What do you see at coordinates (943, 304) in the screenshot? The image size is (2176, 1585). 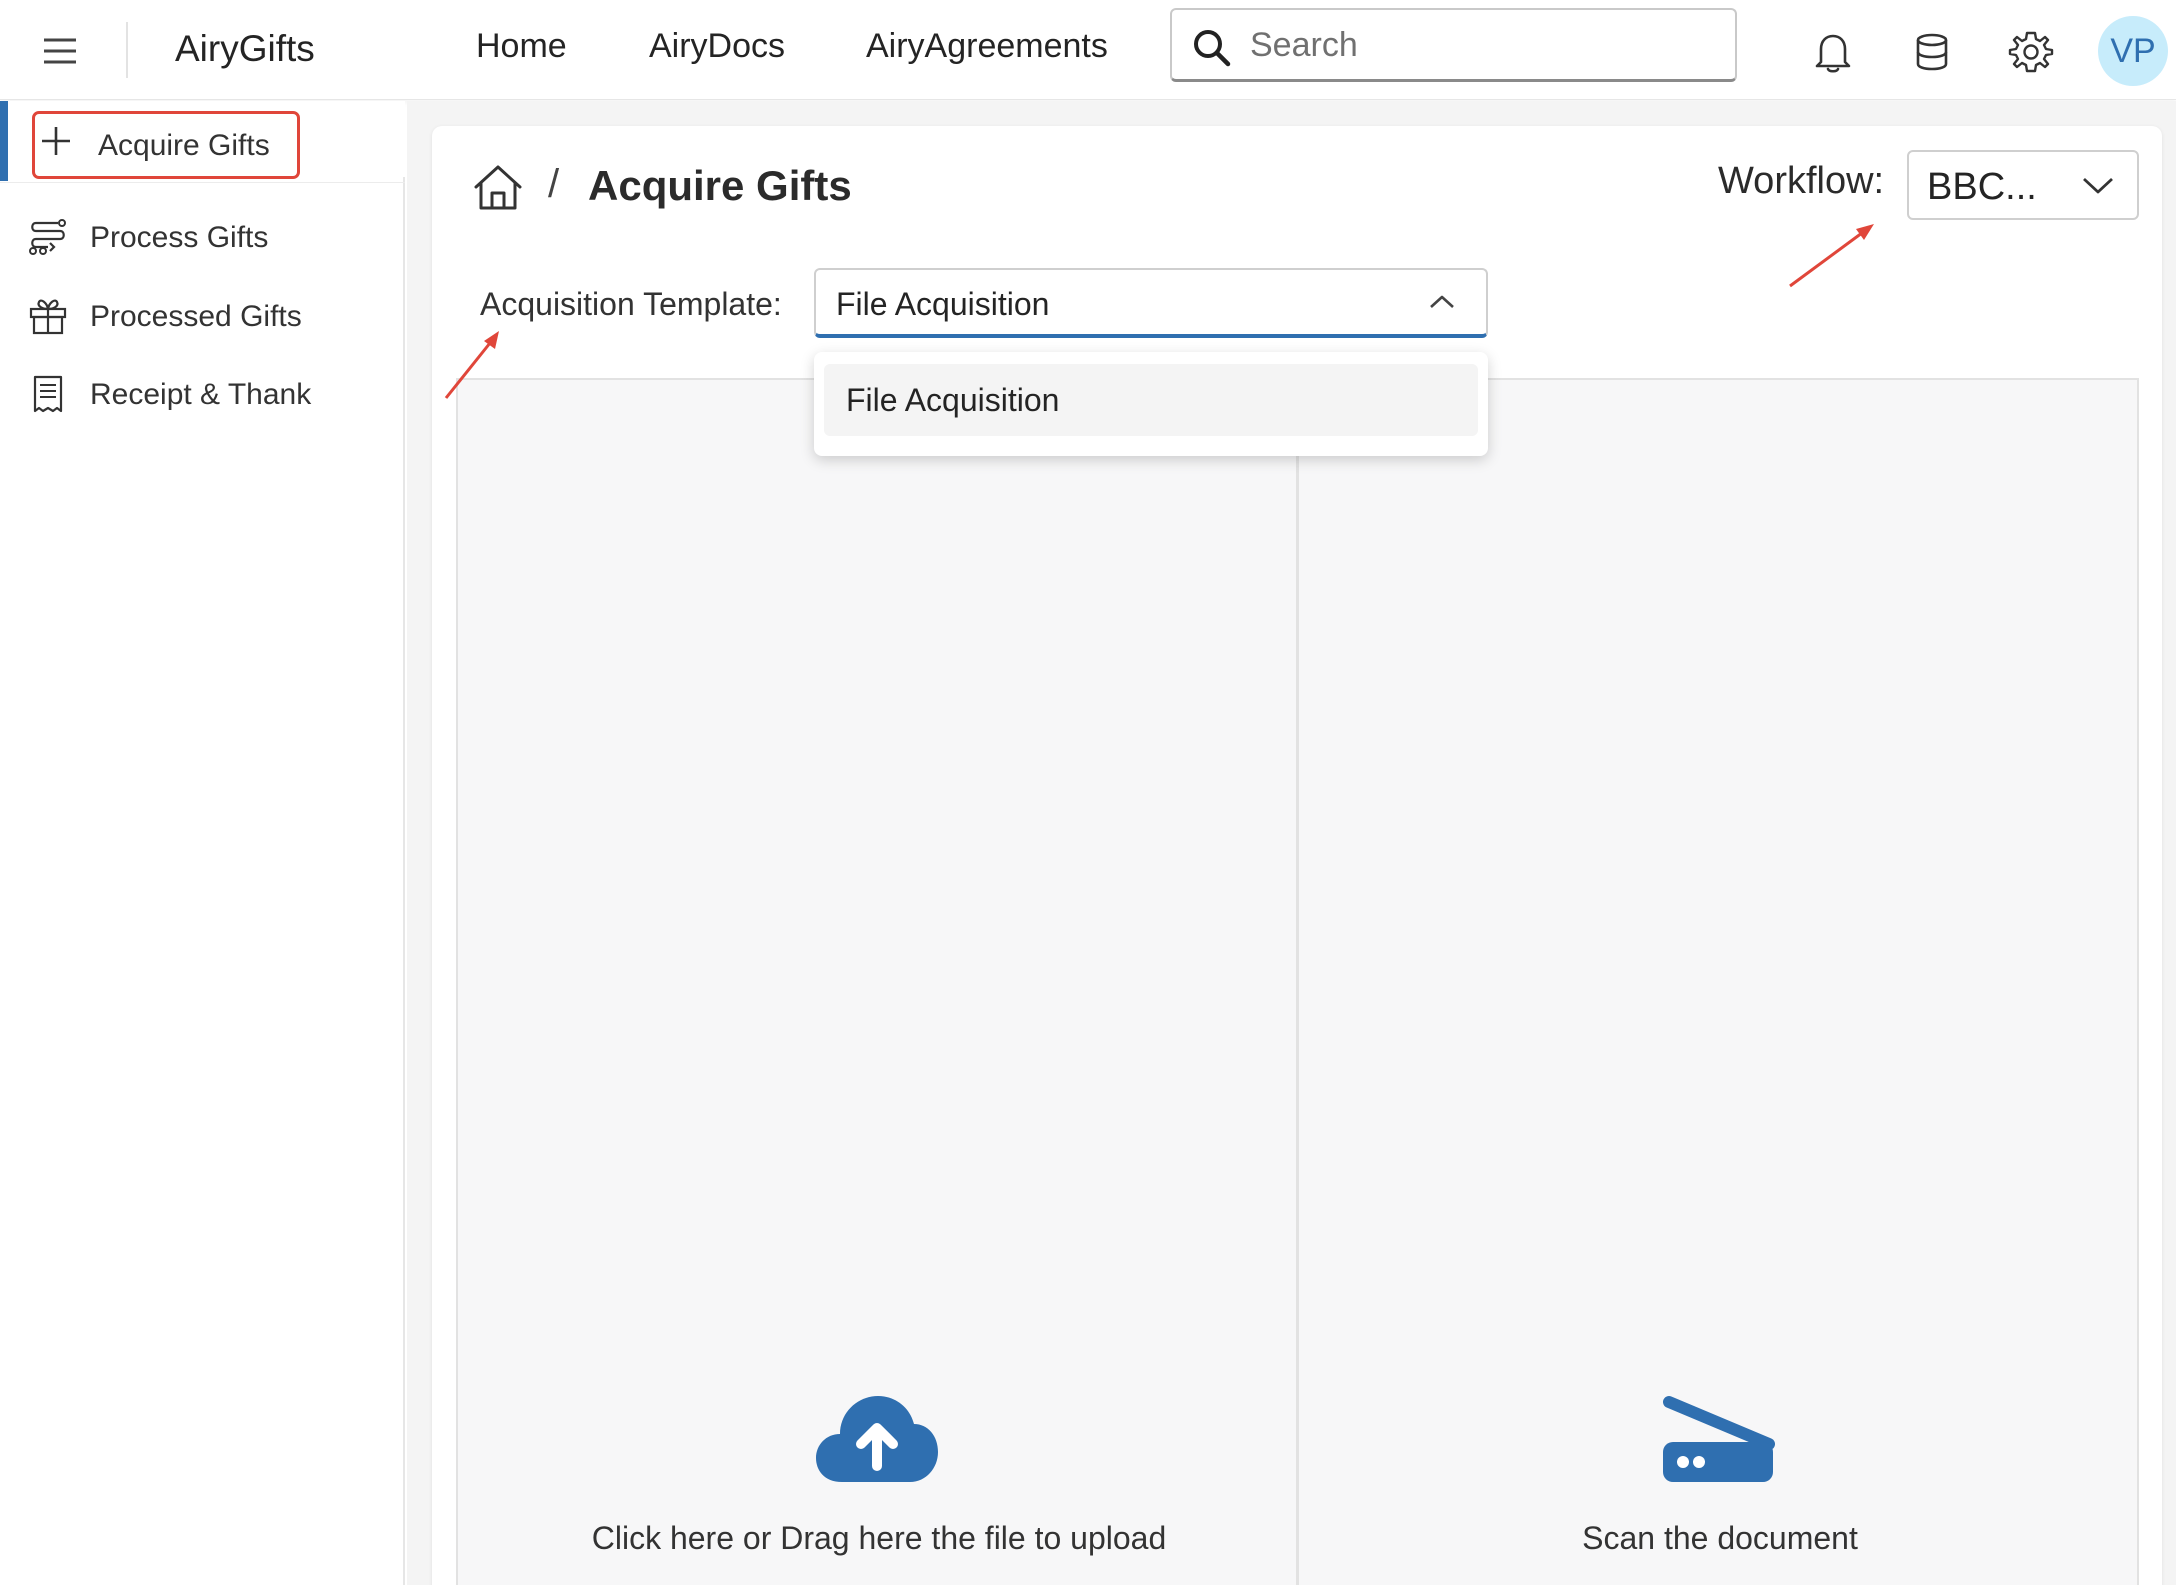 I see `acquisition-template-selected-value: File Acquisition` at bounding box center [943, 304].